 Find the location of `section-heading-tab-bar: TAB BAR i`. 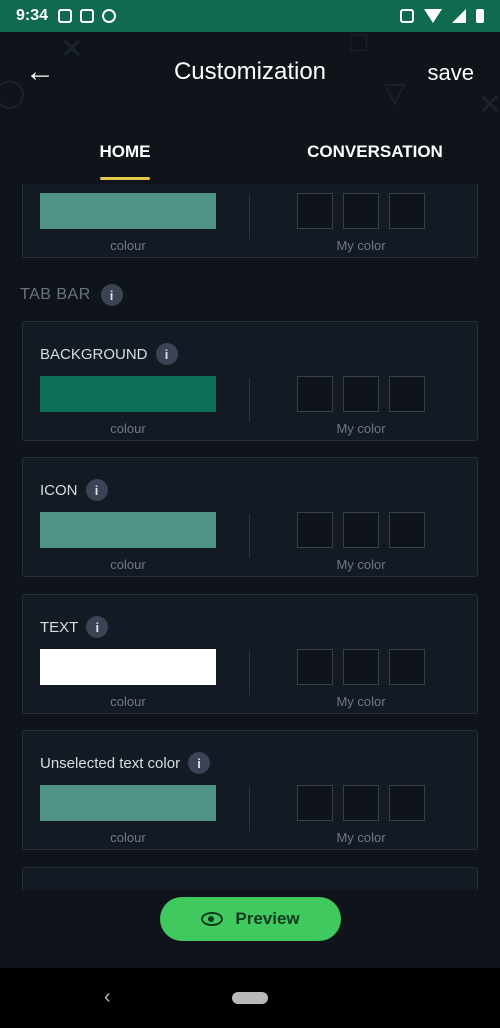

section-heading-tab-bar: TAB BAR i is located at coordinates (71, 295).